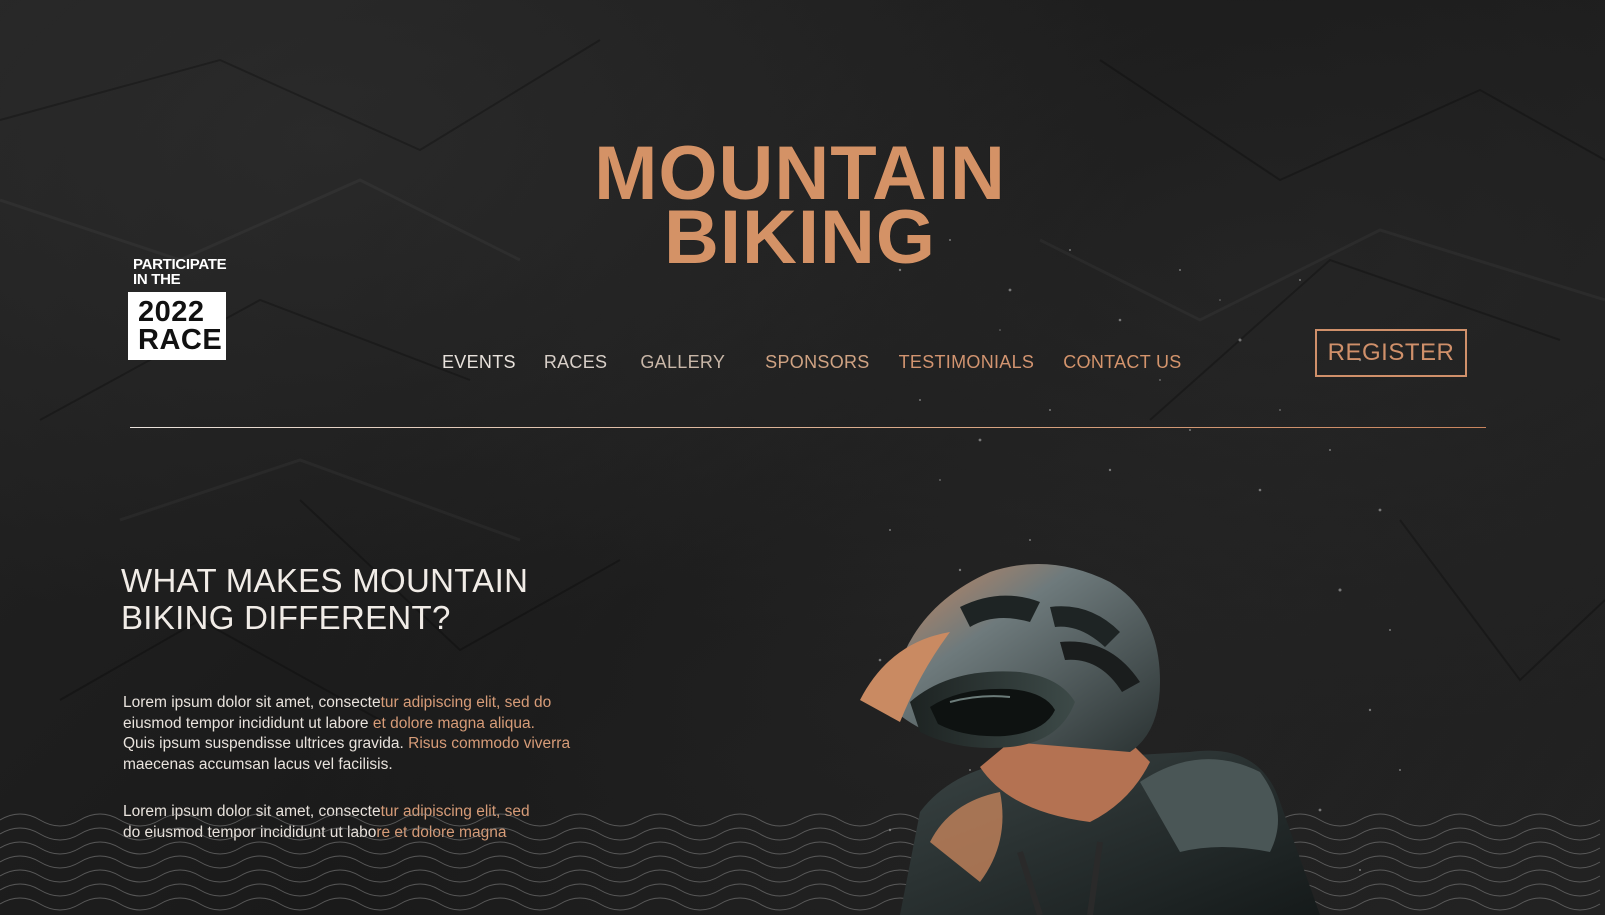 This screenshot has width=1605, height=915. Describe the element at coordinates (441, 832) in the screenshot. I see `p2-text-d: re et dolore magna` at that location.